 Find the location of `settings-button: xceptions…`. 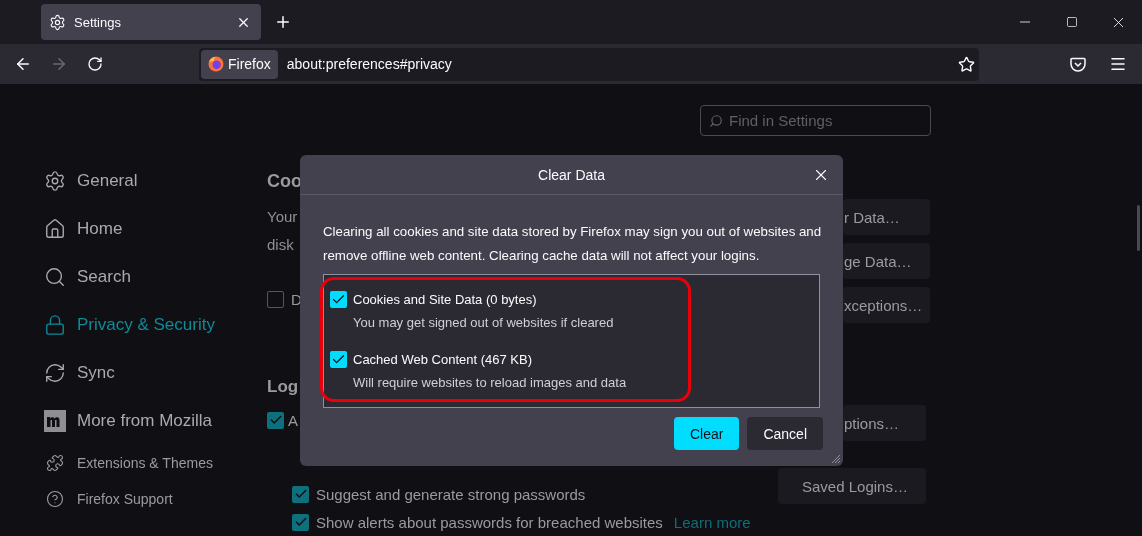

settings-button: xceptions… is located at coordinates (886, 305).